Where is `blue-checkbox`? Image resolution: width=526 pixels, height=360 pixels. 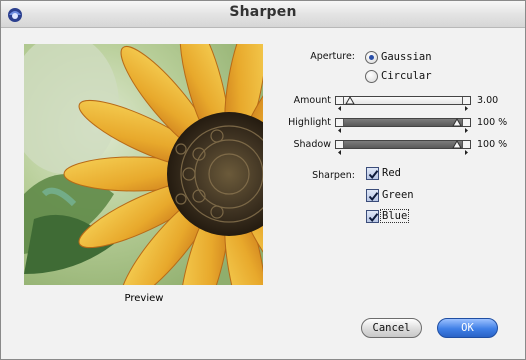 blue-checkbox is located at coordinates (372, 216).